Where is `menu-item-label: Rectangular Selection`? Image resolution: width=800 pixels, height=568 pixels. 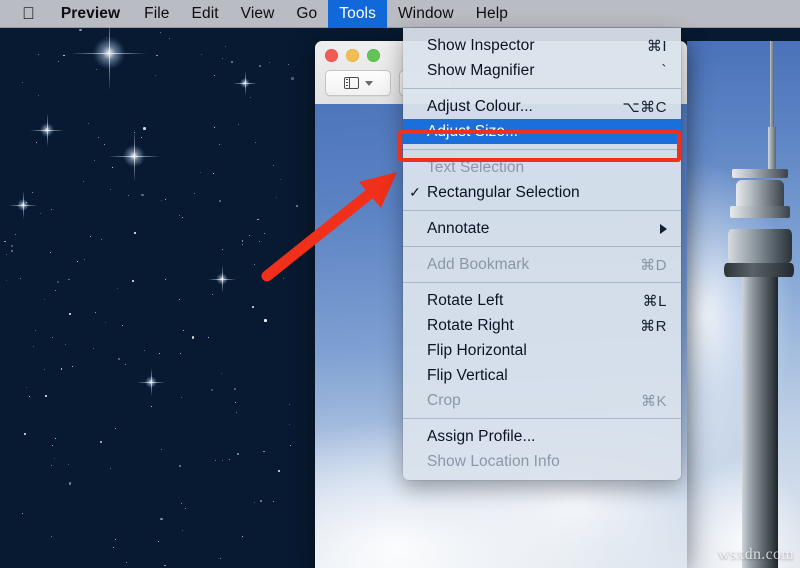
menu-item-label: Rectangular Selection is located at coordinates (503, 192).